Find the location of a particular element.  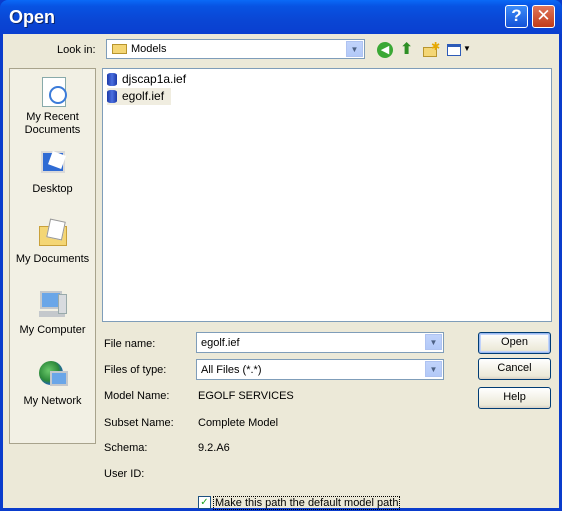

subset-name-value: Complete Model is located at coordinates (238, 423).